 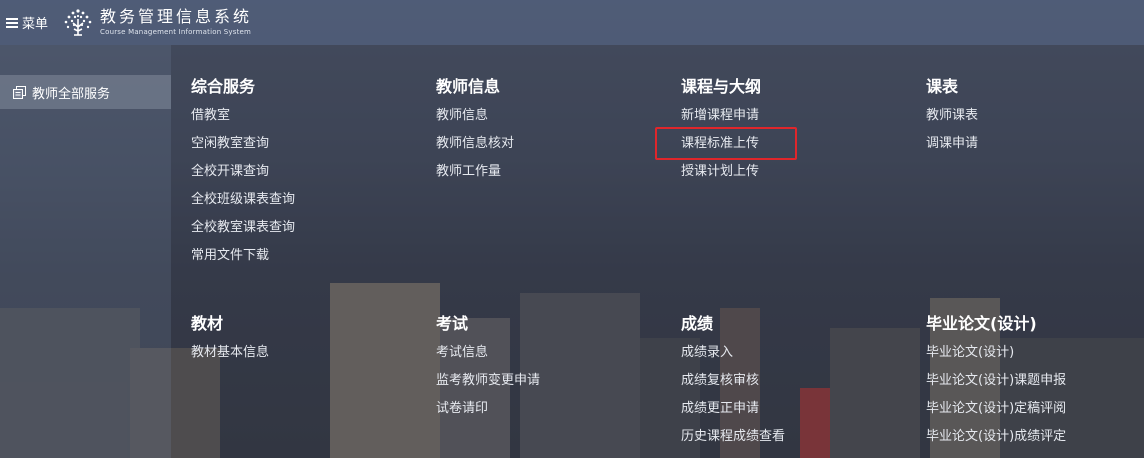 What do you see at coordinates (721, 86) in the screenshot?
I see `section-title: 课程与大纲` at bounding box center [721, 86].